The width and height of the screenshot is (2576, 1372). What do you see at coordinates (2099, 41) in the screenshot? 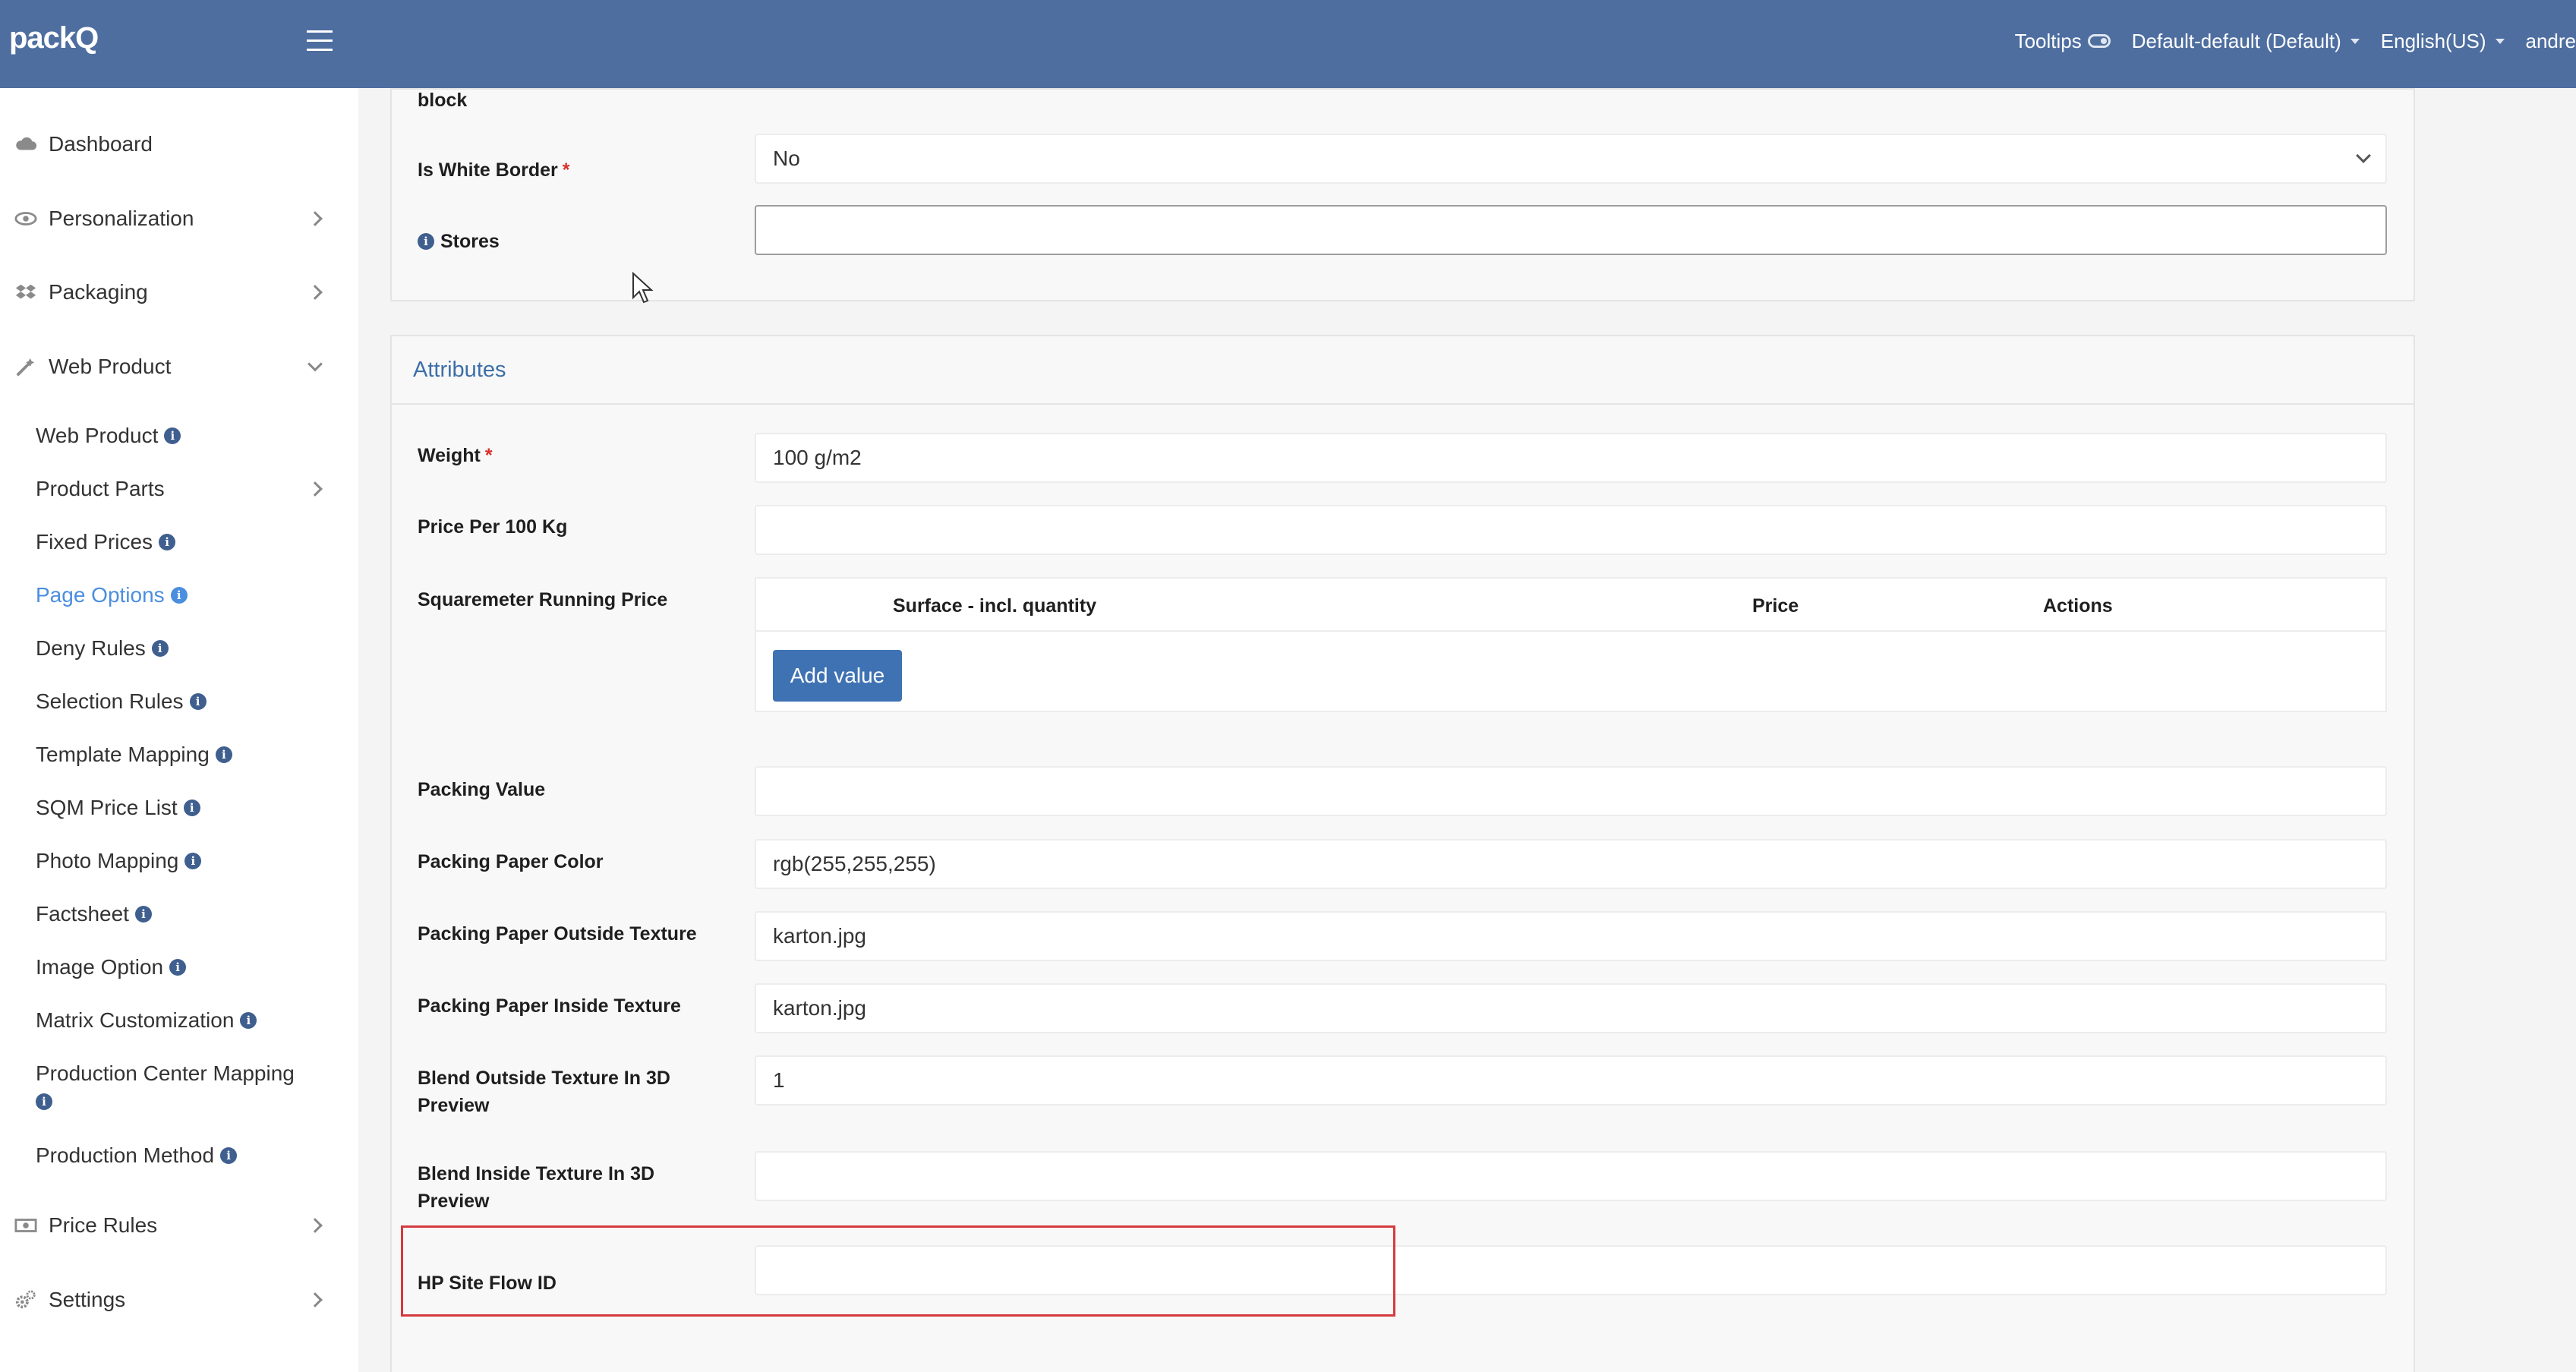
I see `toggle-switch-icon` at bounding box center [2099, 41].